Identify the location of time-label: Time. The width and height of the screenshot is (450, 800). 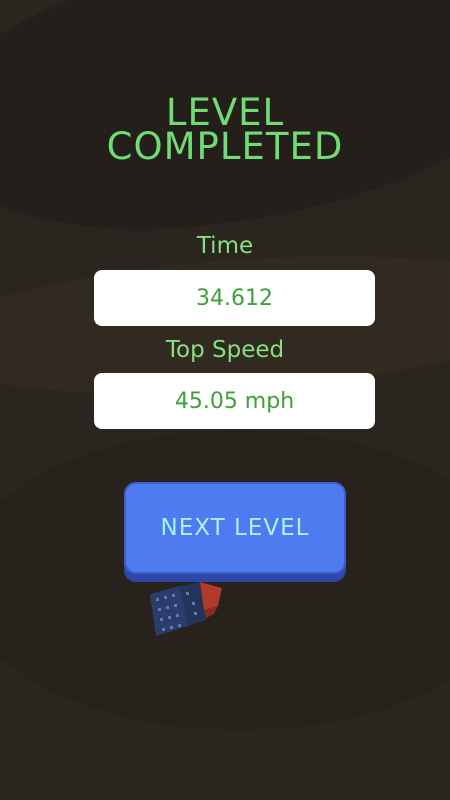
(225, 246).